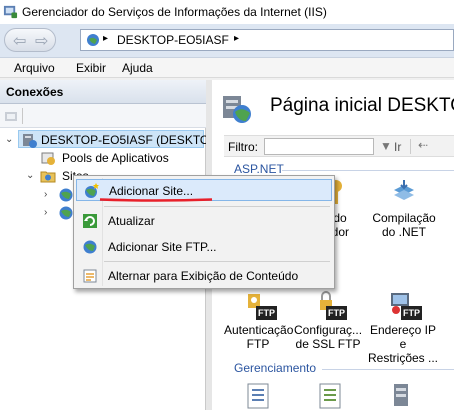  Describe the element at coordinates (259, 169) in the screenshot. I see `group-header-aspnet: ASP.NET` at that location.